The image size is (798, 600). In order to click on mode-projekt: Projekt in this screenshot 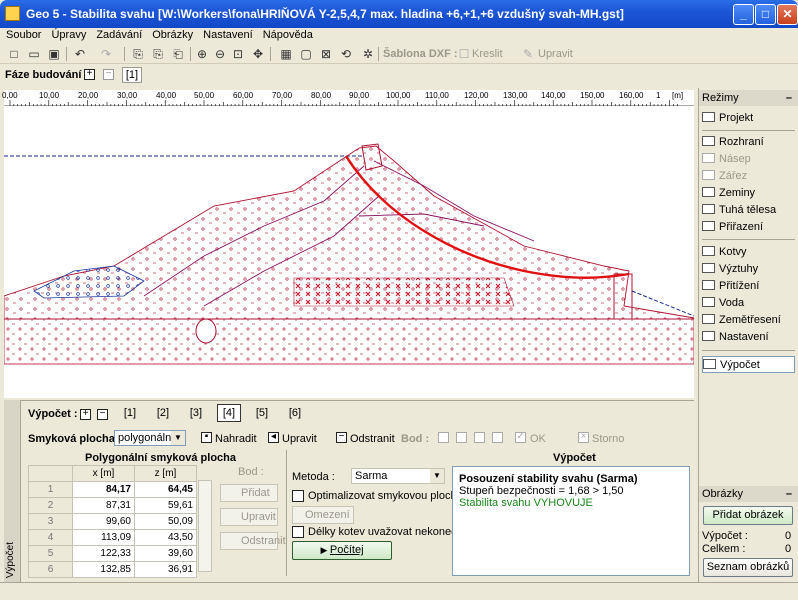, I will do `click(748, 118)`.